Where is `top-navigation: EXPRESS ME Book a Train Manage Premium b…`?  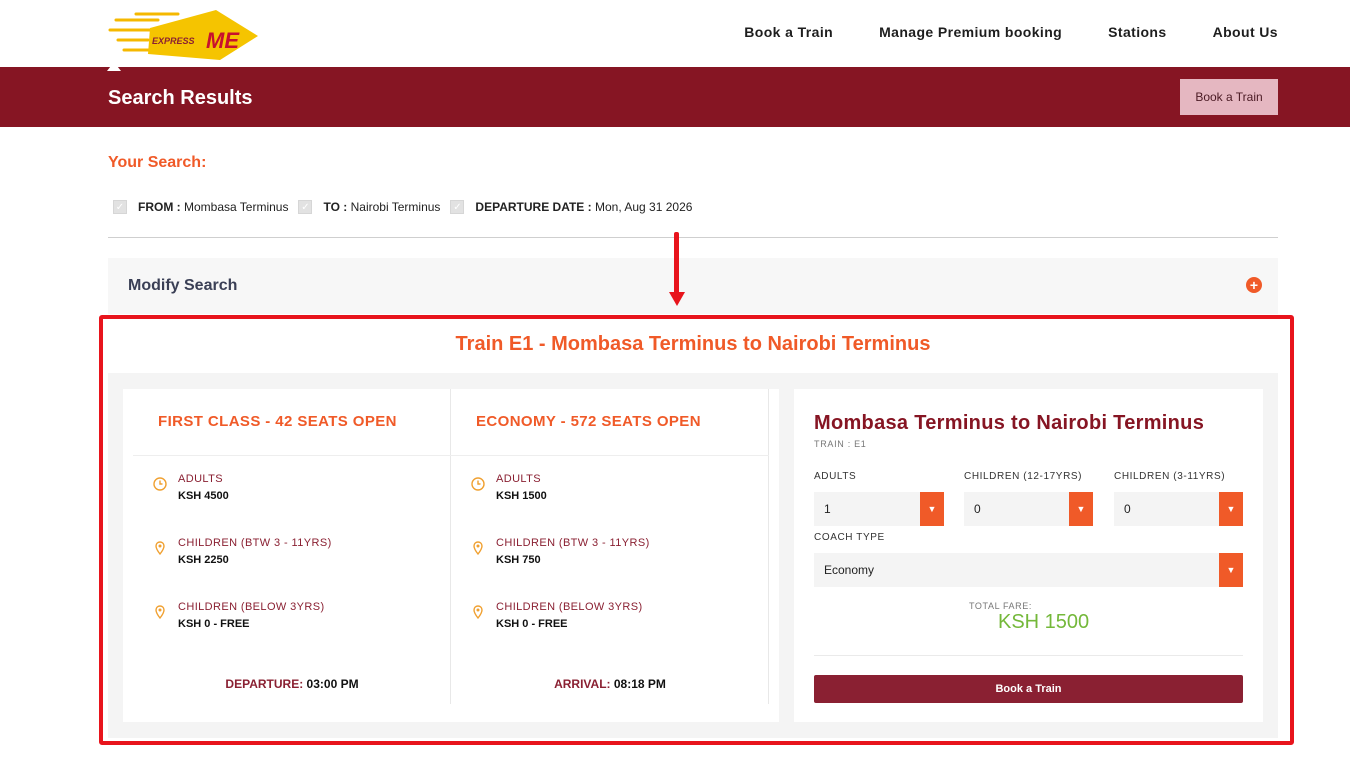
top-navigation: EXPRESS ME Book a Train Manage Premium b… is located at coordinates (675, 33).